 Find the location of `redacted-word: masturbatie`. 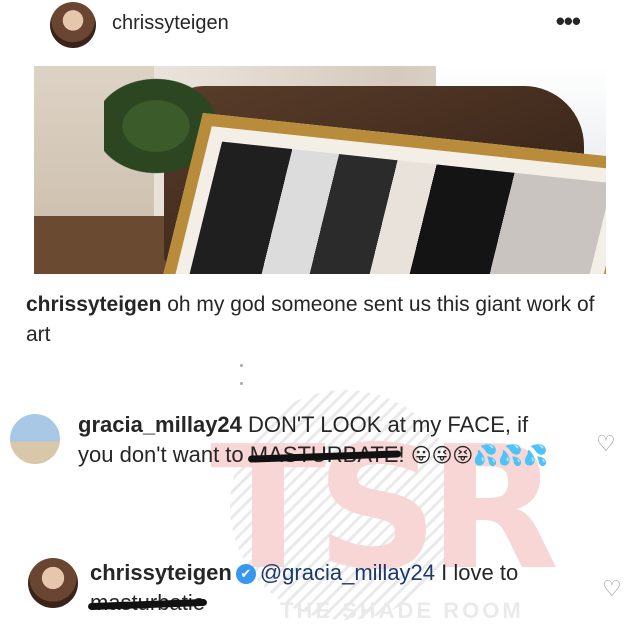

redacted-word: masturbatie is located at coordinates (147, 603).